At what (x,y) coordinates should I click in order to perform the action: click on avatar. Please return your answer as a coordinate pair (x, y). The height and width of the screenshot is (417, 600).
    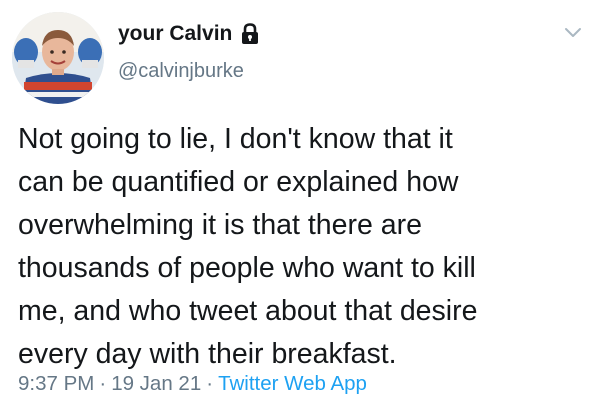
    Looking at the image, I should click on (58, 58).